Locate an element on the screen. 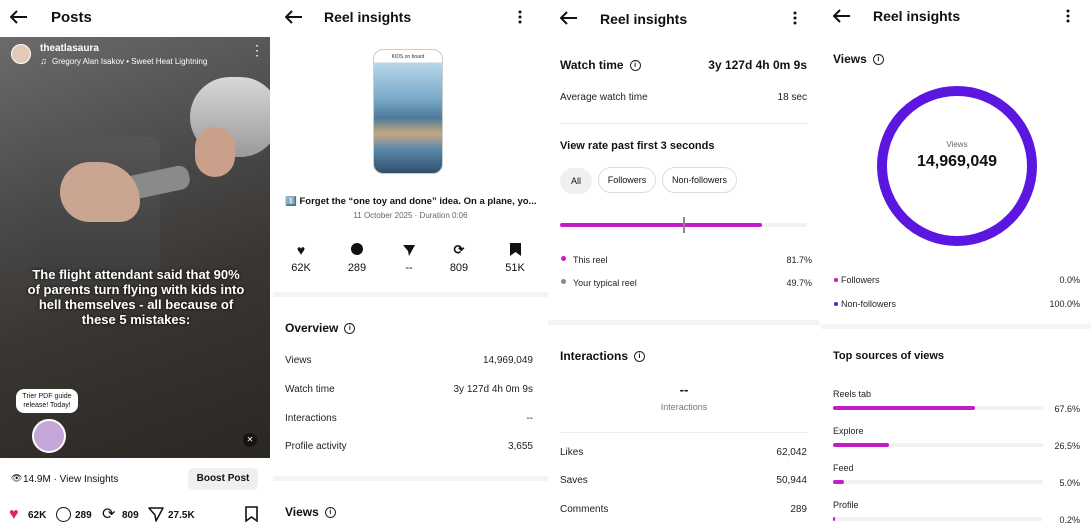 Image resolution: width=1091 pixels, height=531 pixels. like-button-icon: ♥ is located at coordinates (14, 515).